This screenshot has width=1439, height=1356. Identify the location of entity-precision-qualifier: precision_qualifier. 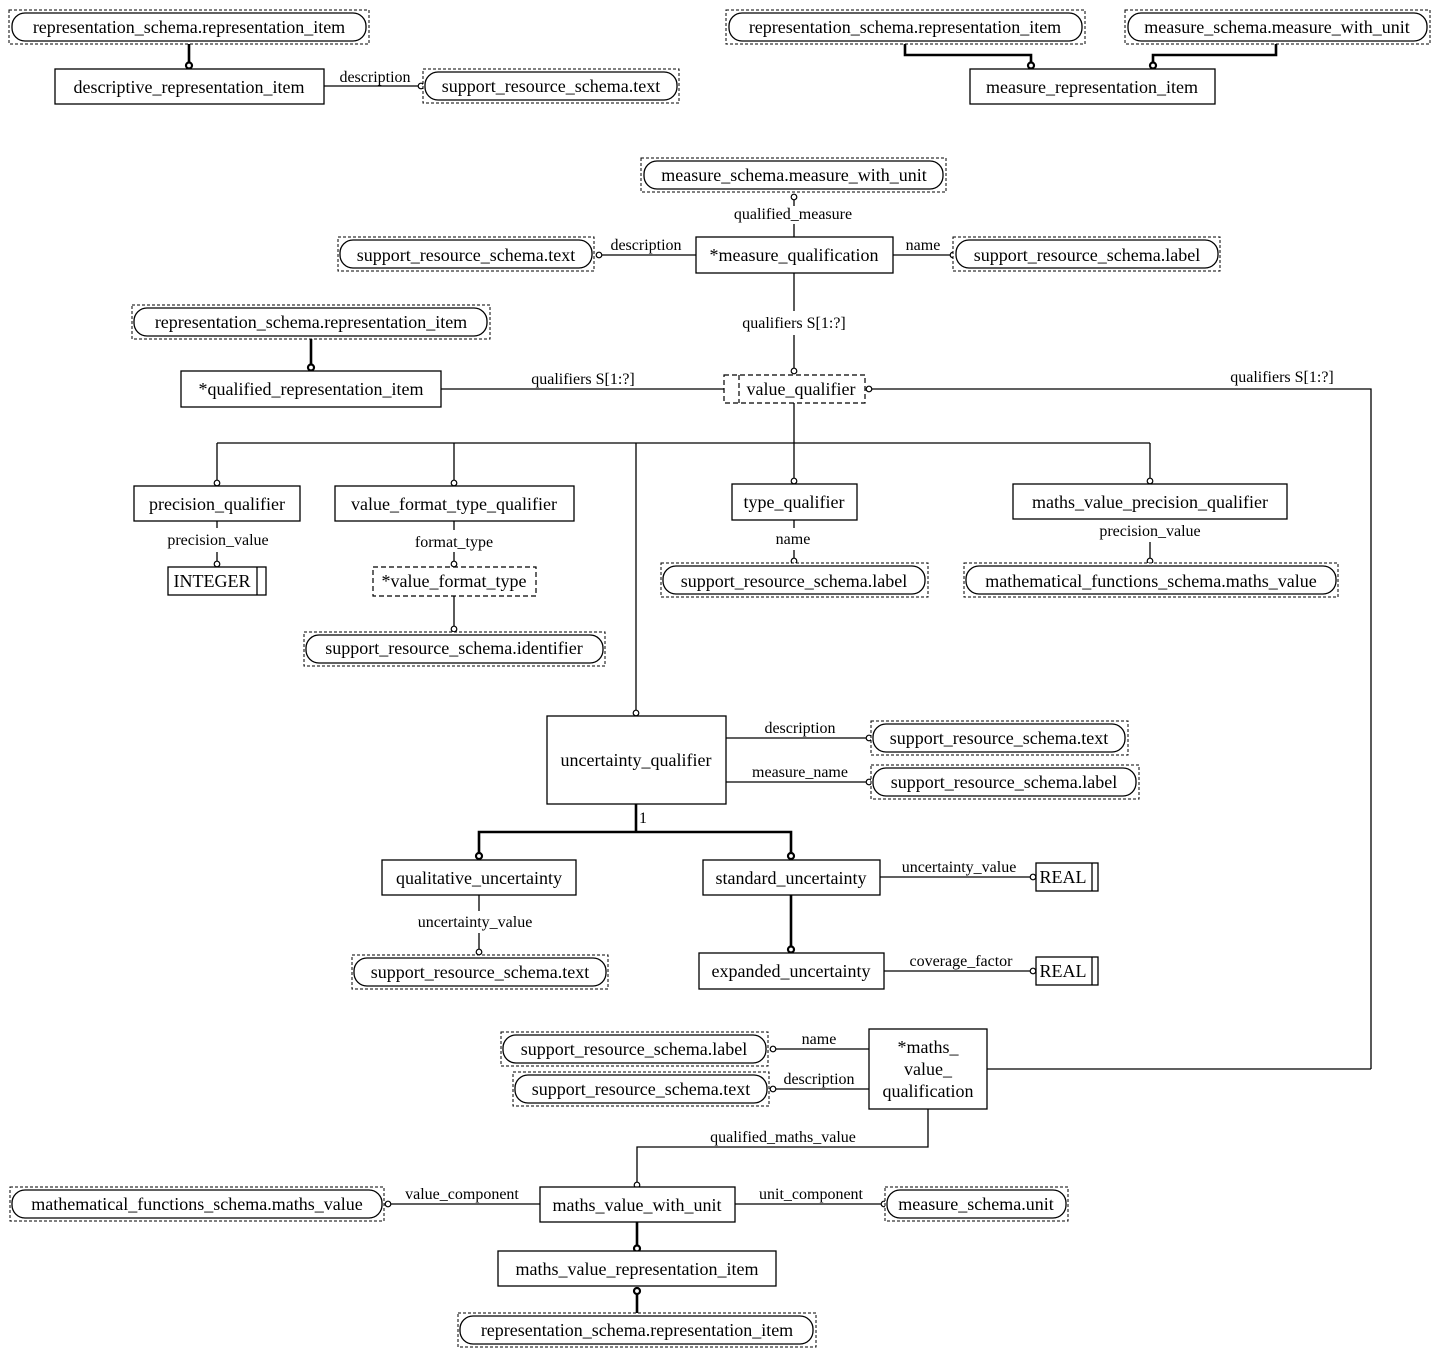
(217, 503).